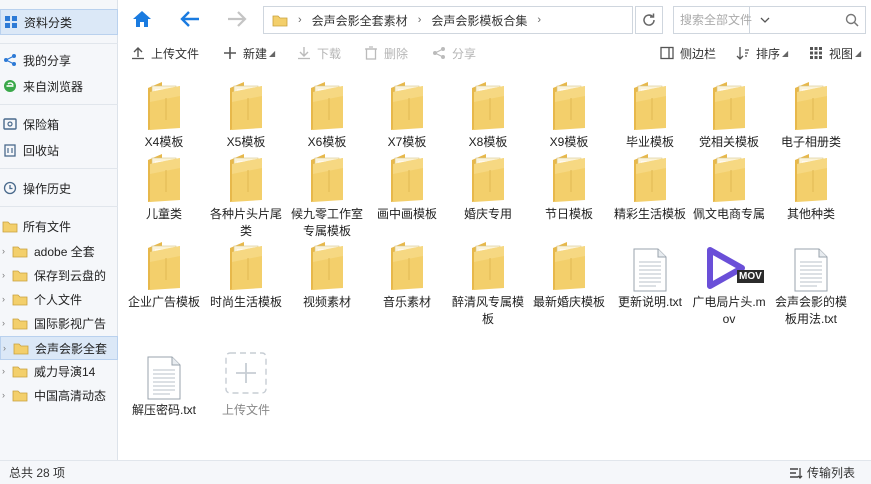 This screenshot has height=484, width=871. I want to click on delete-button: 删除, so click(385, 53).